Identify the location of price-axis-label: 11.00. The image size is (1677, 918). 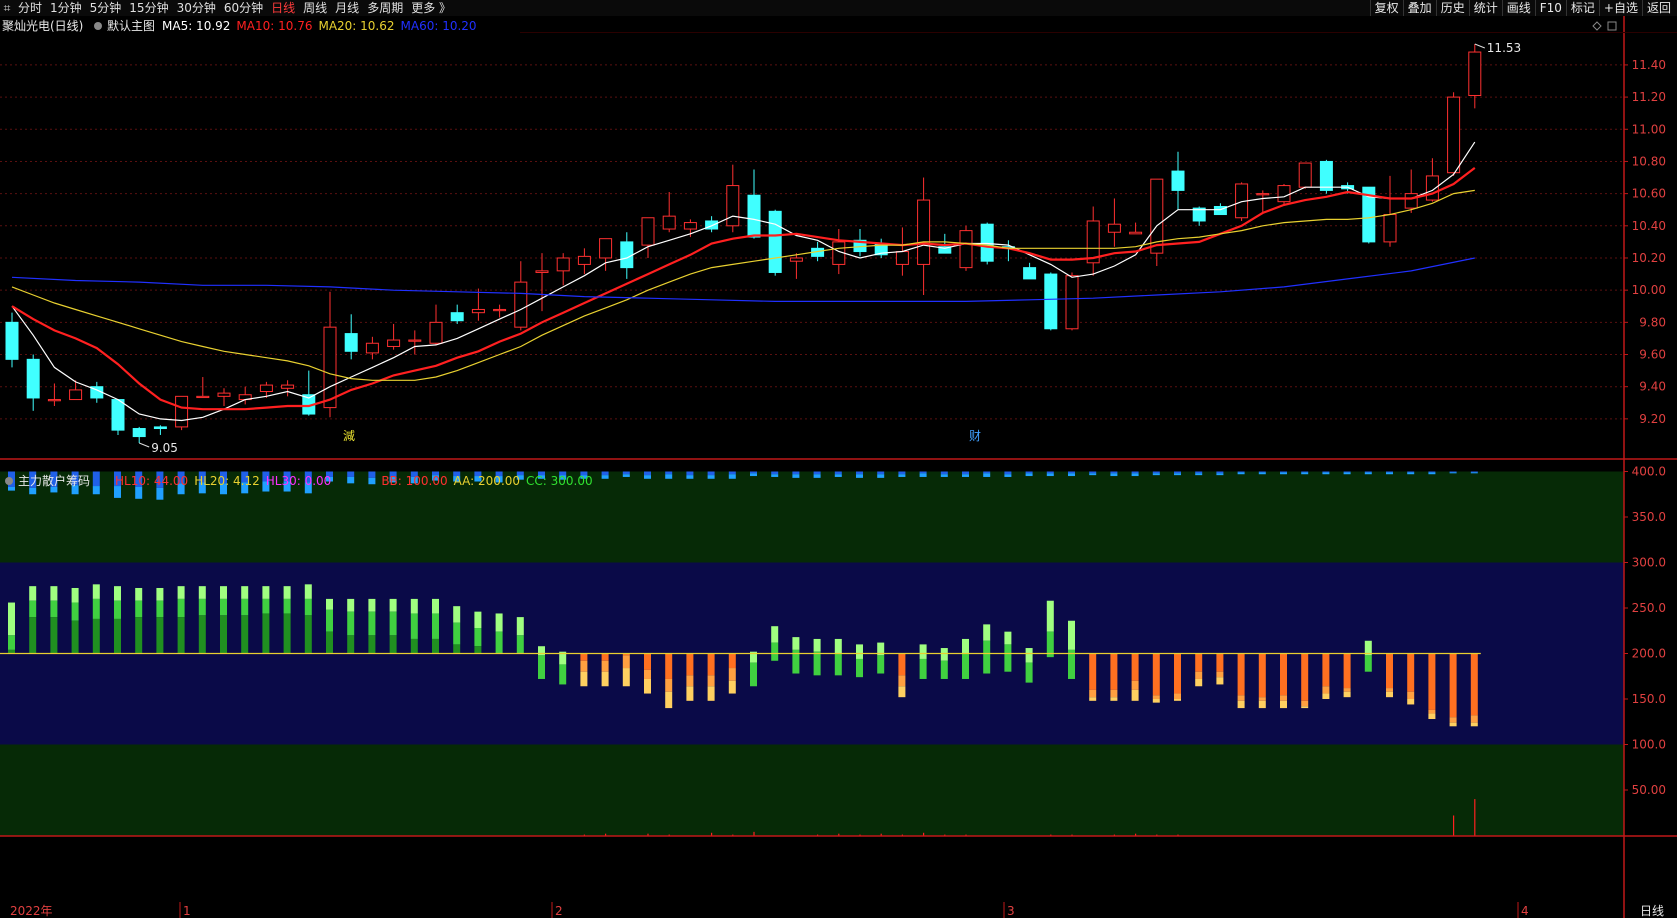
(1649, 129).